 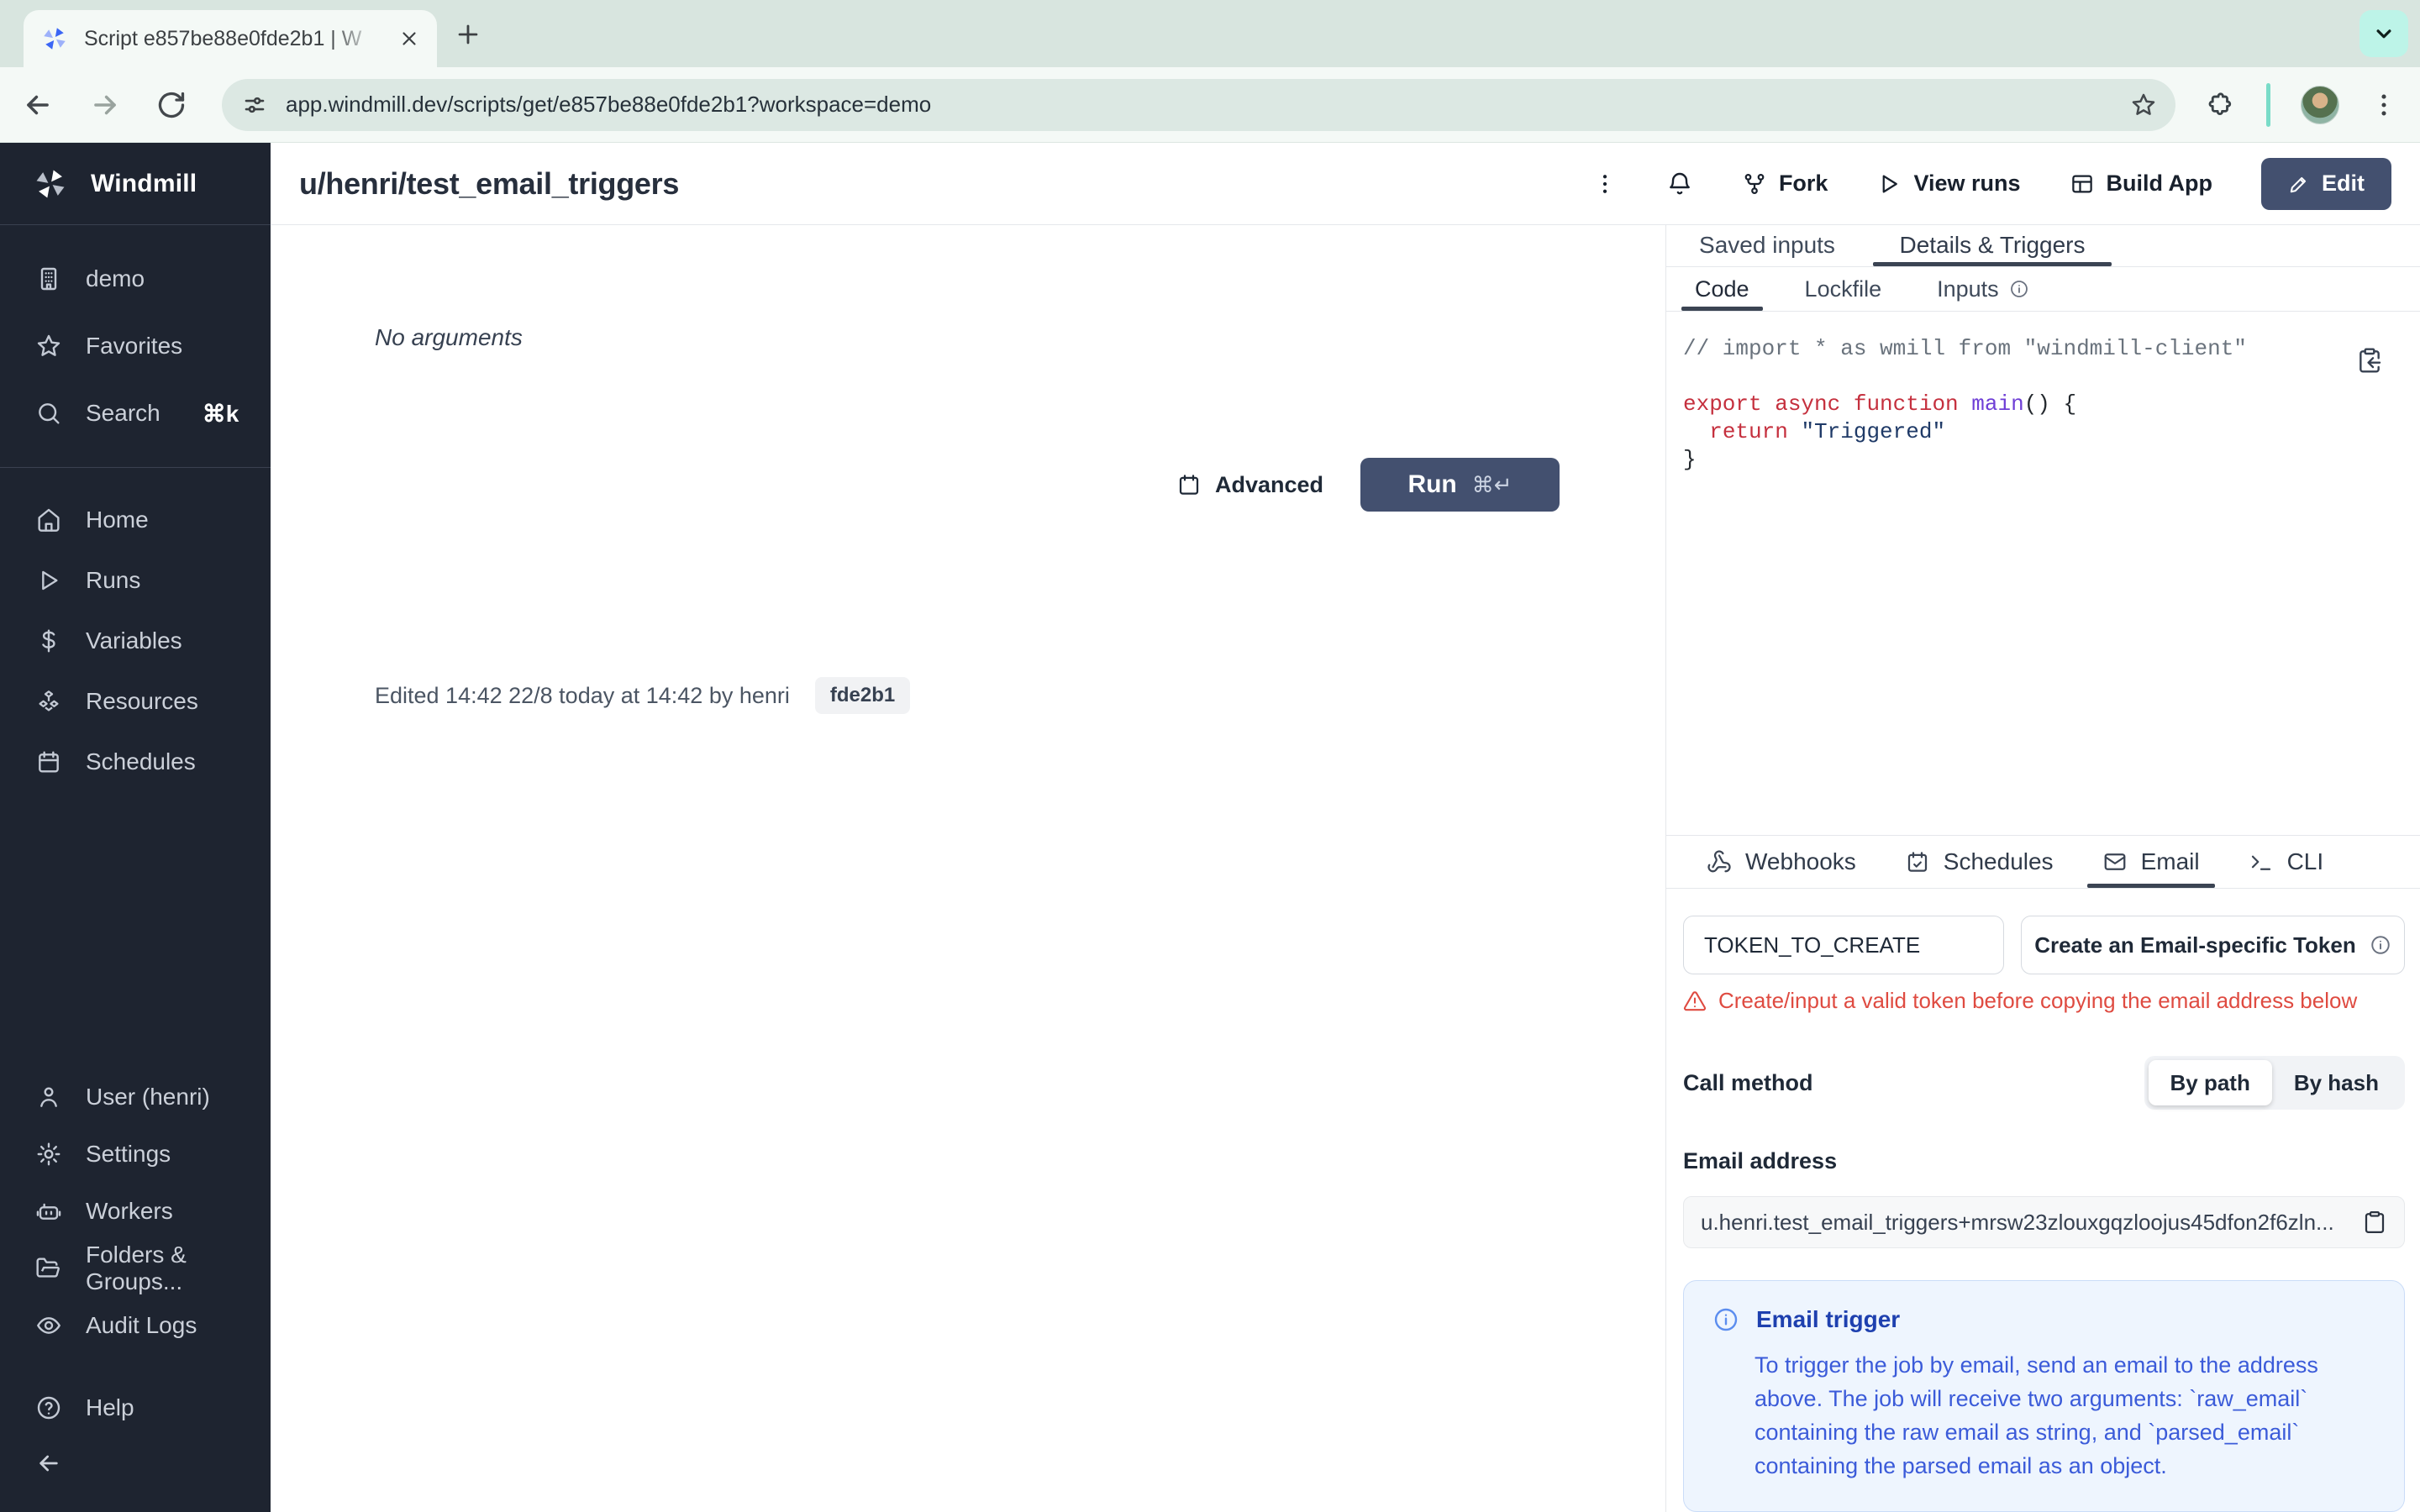 What do you see at coordinates (223, 38) in the screenshot?
I see `tab-title: Script e857be88e0fde2b1 | W` at bounding box center [223, 38].